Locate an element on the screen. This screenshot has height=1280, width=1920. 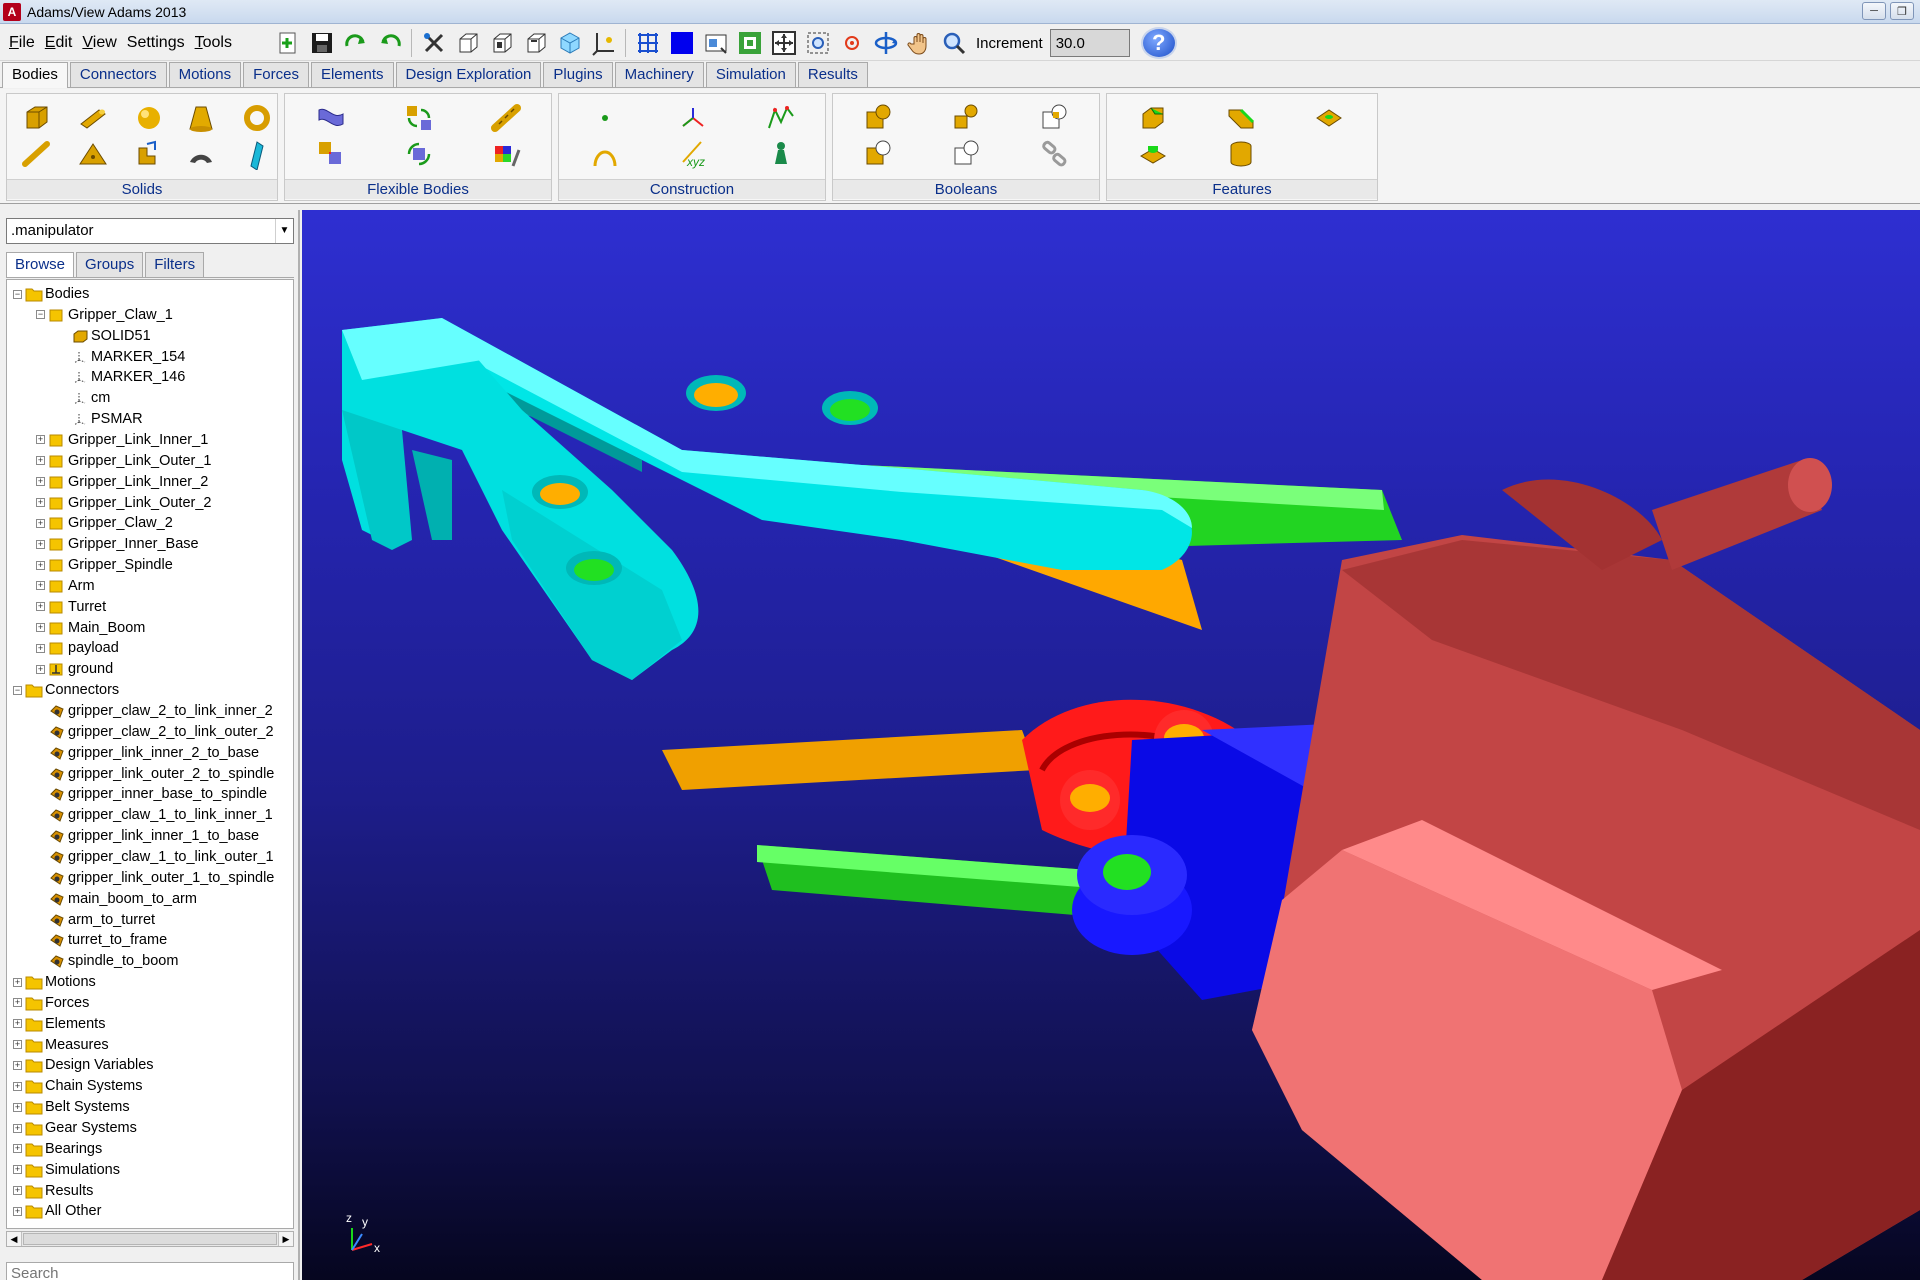
tree-item-gripper-link-outer-2-to-spindle: gripper_link_outer_2_to_spindle is located at coordinates (155, 774).